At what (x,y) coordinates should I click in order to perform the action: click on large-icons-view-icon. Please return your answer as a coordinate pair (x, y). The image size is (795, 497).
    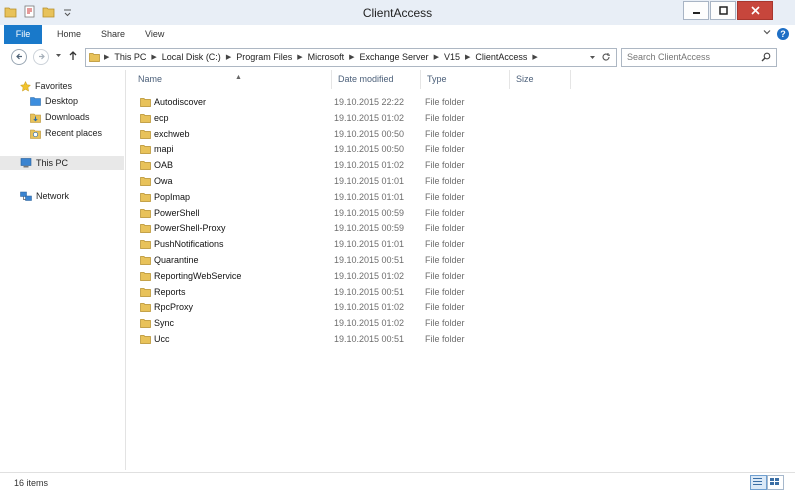
    Looking at the image, I should click on (774, 481).